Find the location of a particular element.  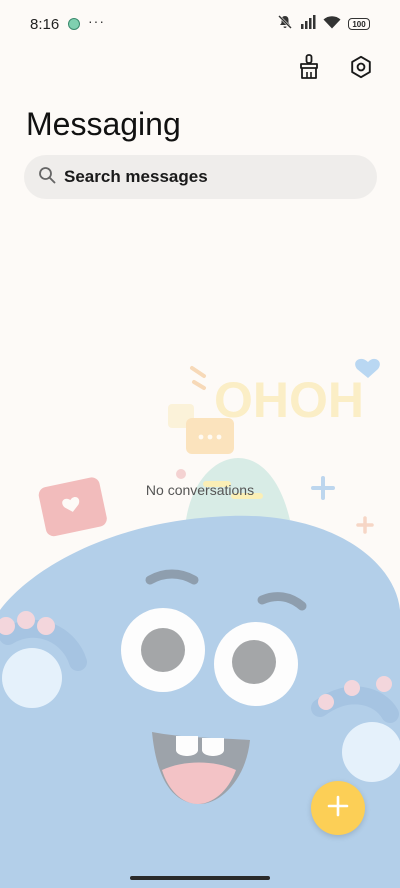

new-conversation-button is located at coordinates (338, 808).